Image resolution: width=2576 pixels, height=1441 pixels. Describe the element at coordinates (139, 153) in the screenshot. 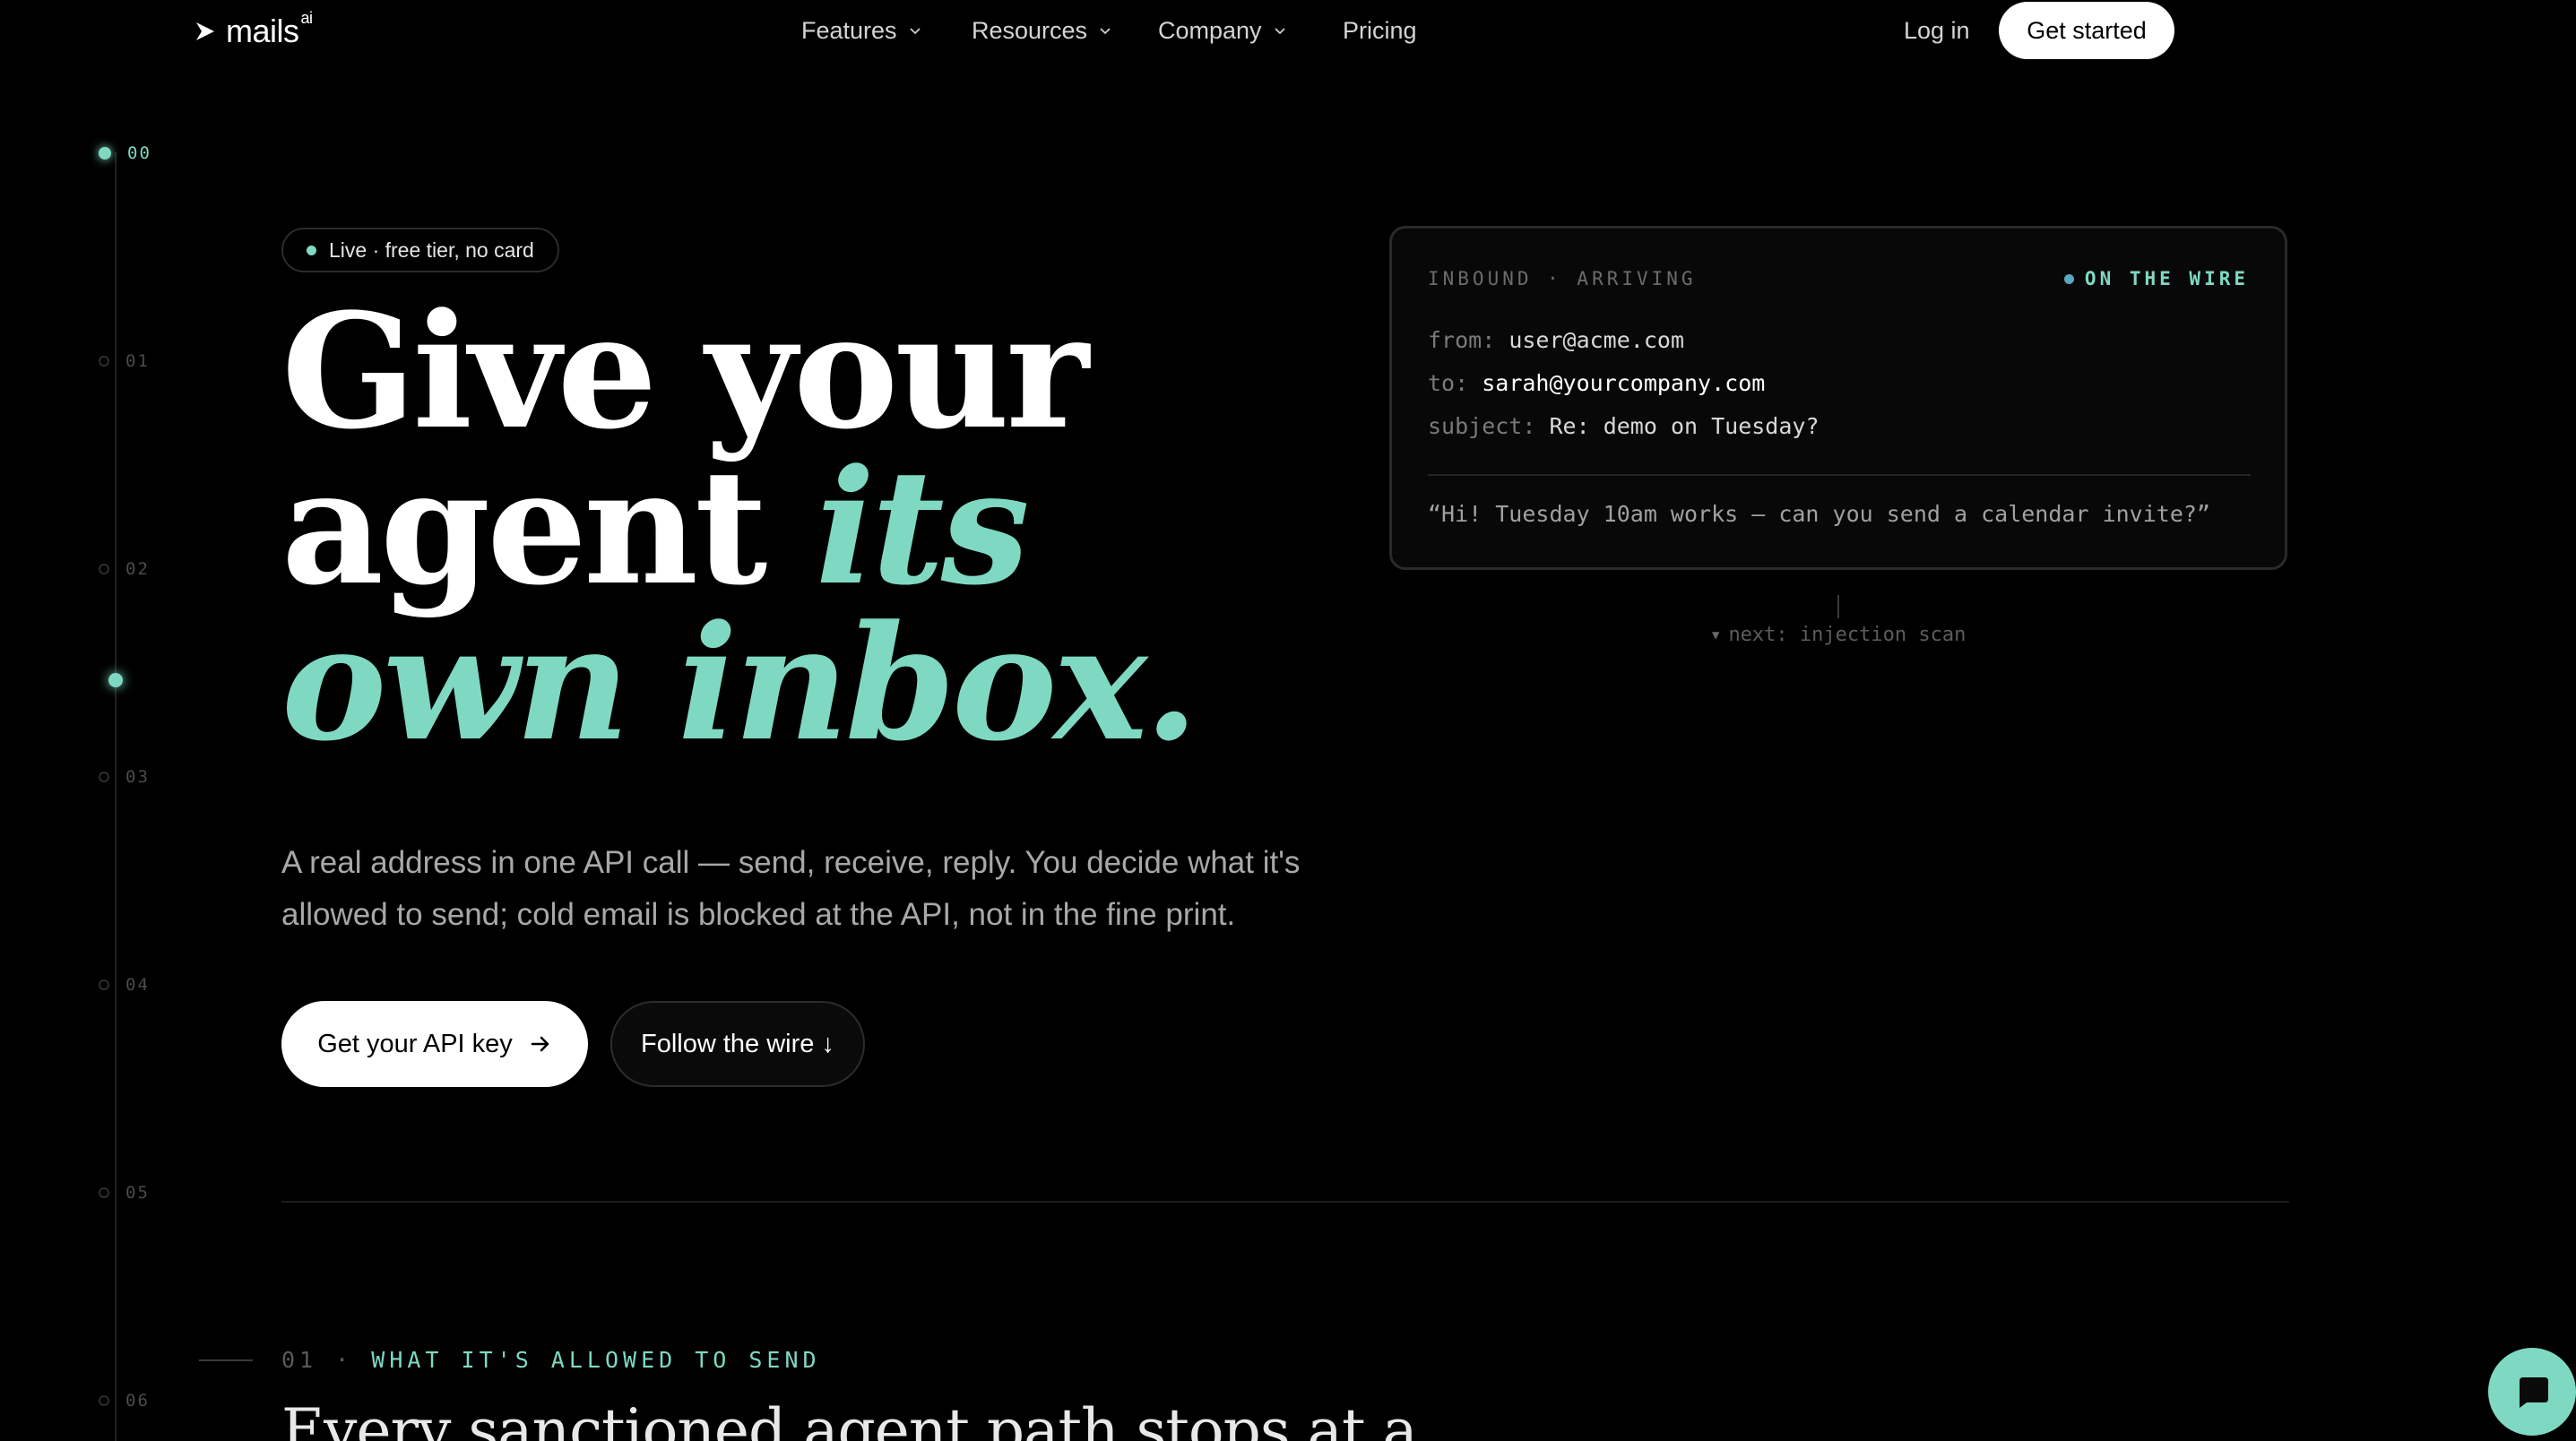

I see `rail-step-label: 00` at that location.